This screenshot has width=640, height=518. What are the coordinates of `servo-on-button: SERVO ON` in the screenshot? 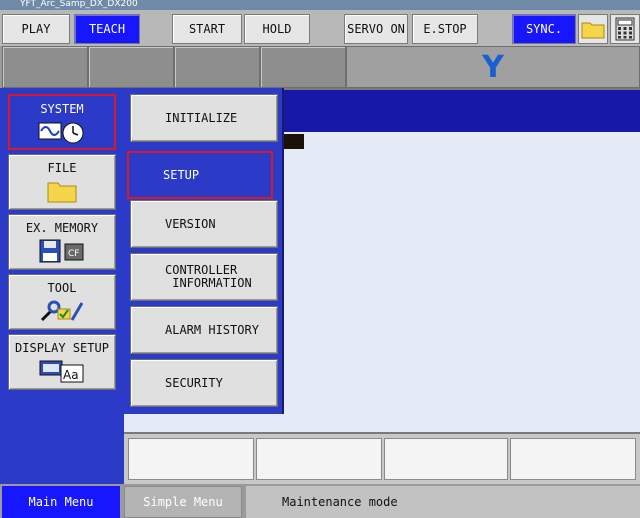 It's located at (376, 29).